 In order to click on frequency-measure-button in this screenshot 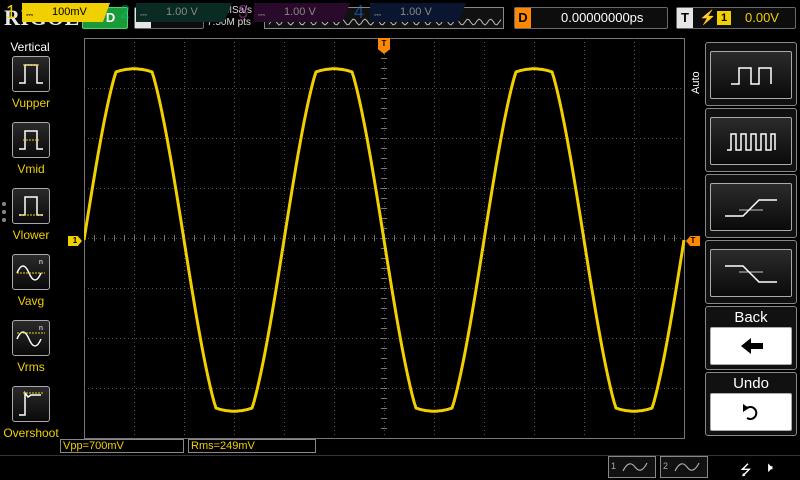, I will do `click(751, 140)`.